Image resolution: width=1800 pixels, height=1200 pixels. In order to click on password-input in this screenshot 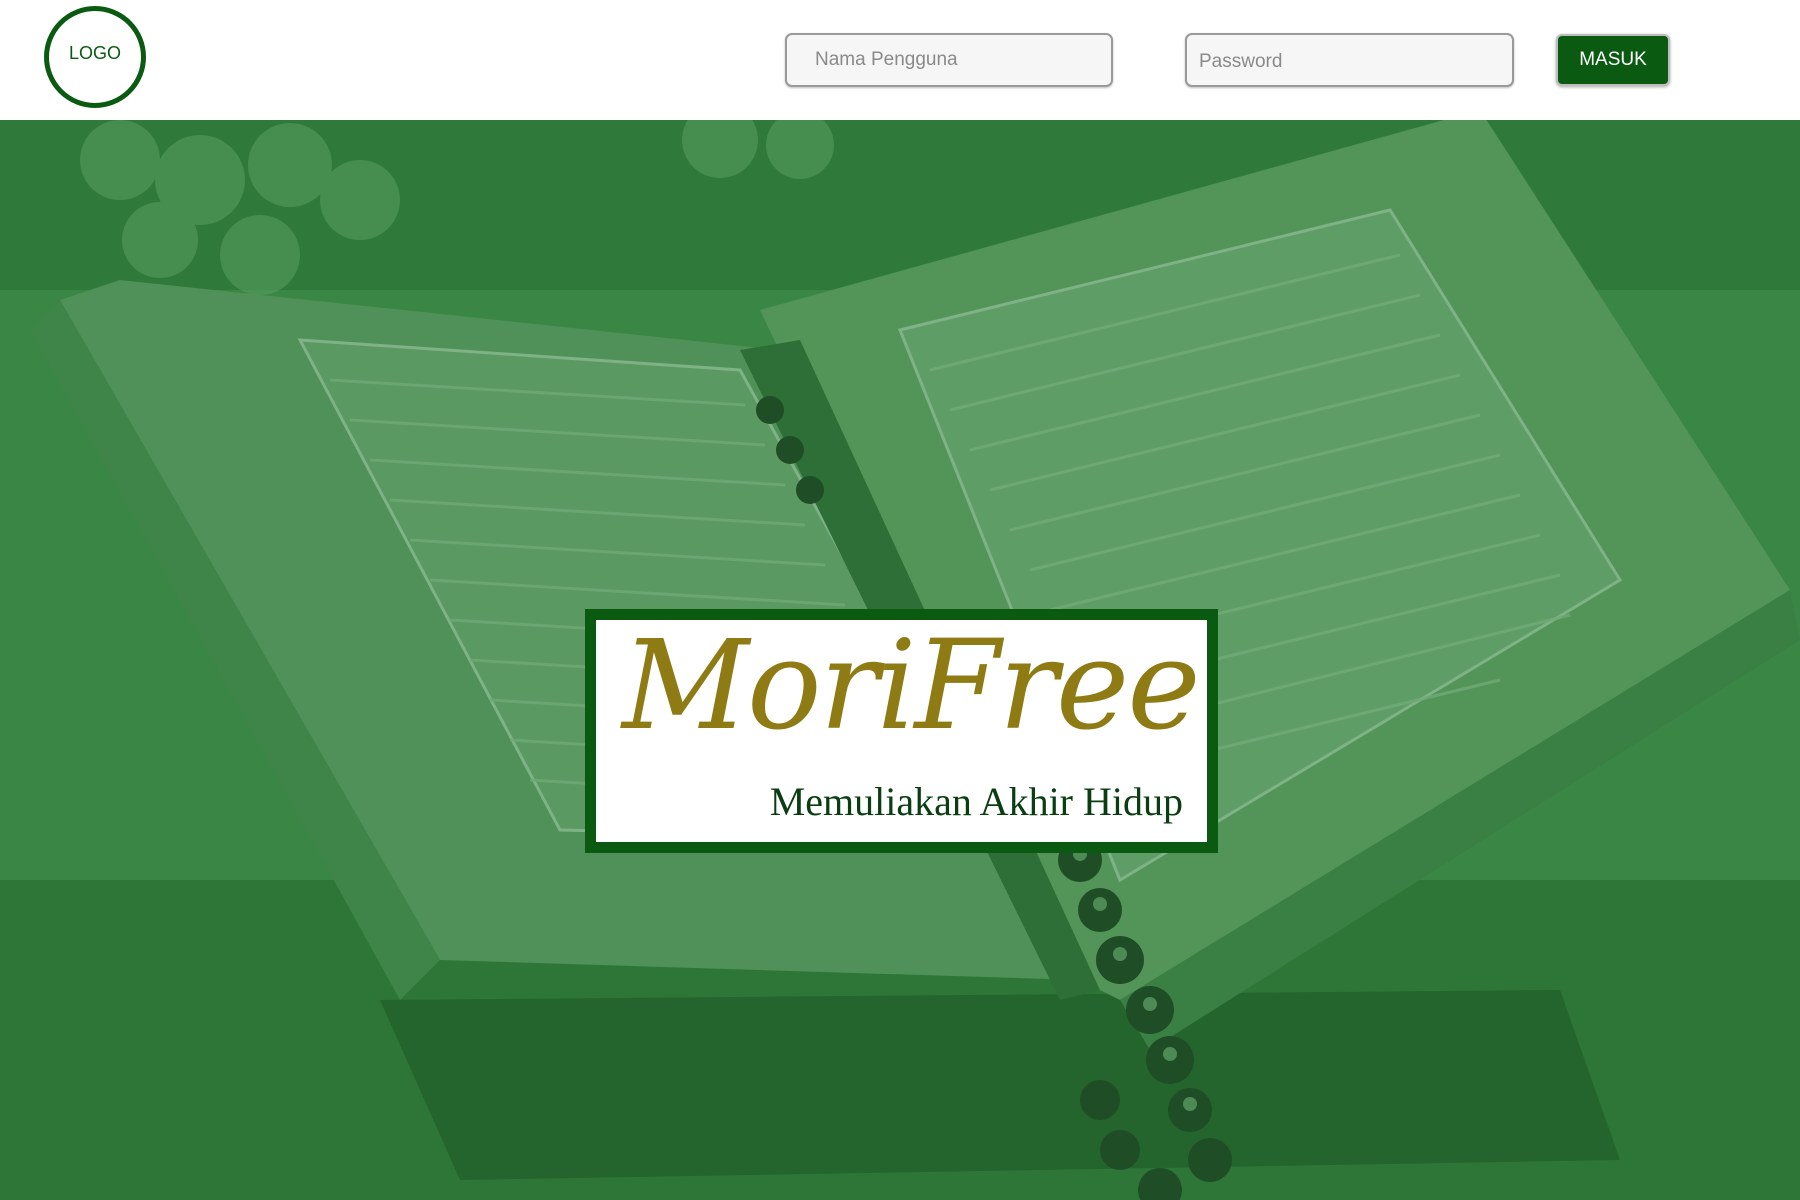, I will do `click(1349, 60)`.